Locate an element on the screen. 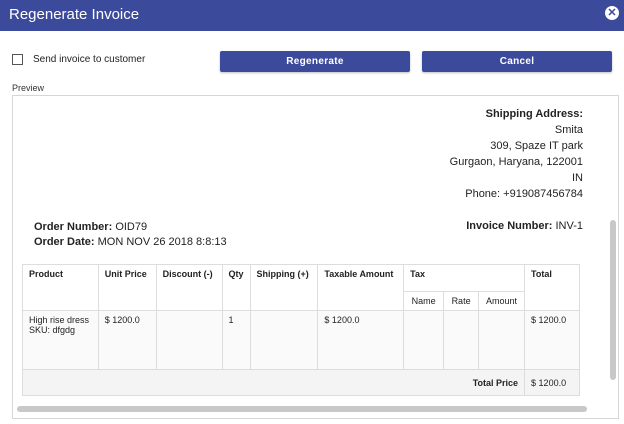 The image size is (624, 424). header-product: Product is located at coordinates (60, 287).